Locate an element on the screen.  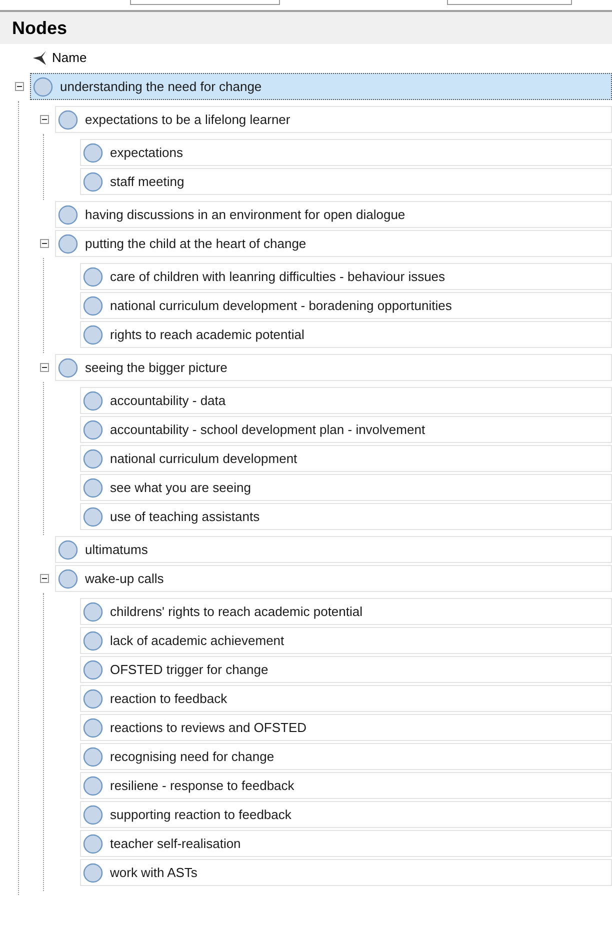
tree-node: seeing the bigger picture is located at coordinates (333, 367).